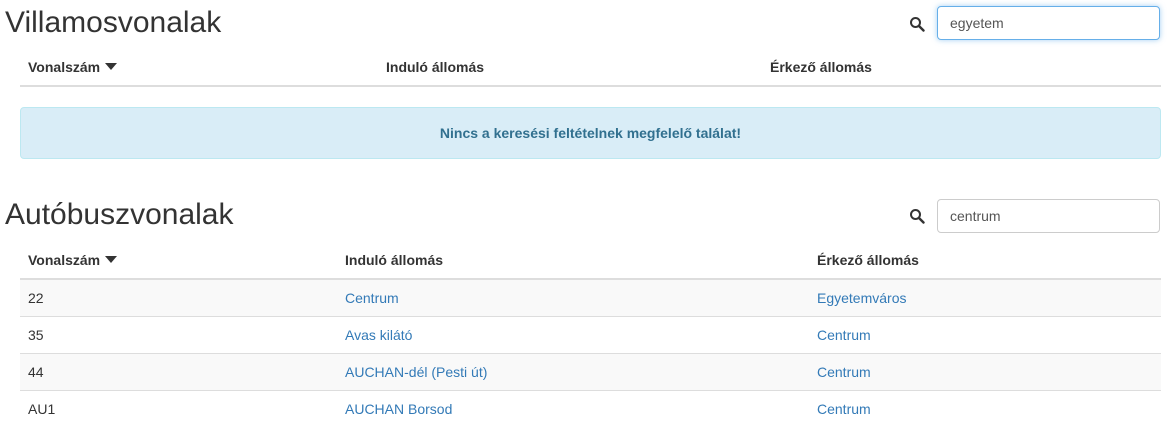  What do you see at coordinates (178, 408) in the screenshot?
I see `line-number: AU1` at bounding box center [178, 408].